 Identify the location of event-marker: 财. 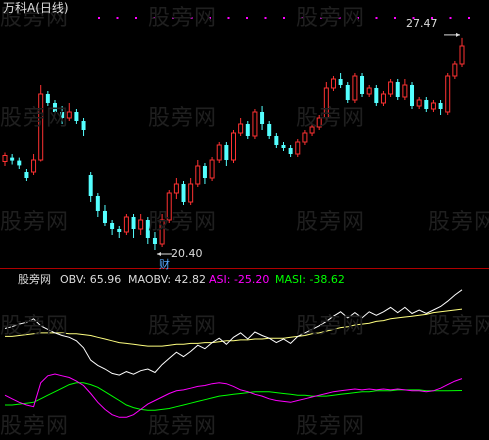
(164, 264).